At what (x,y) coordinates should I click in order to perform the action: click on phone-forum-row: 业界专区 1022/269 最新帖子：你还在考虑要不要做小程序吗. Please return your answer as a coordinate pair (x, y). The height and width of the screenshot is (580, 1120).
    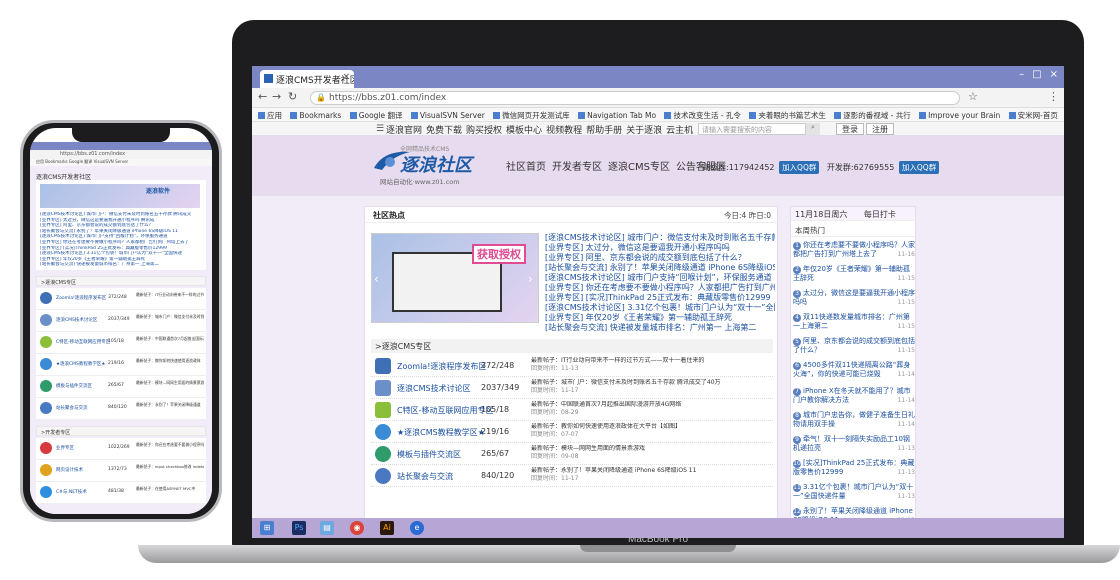
    Looking at the image, I should click on (121, 449).